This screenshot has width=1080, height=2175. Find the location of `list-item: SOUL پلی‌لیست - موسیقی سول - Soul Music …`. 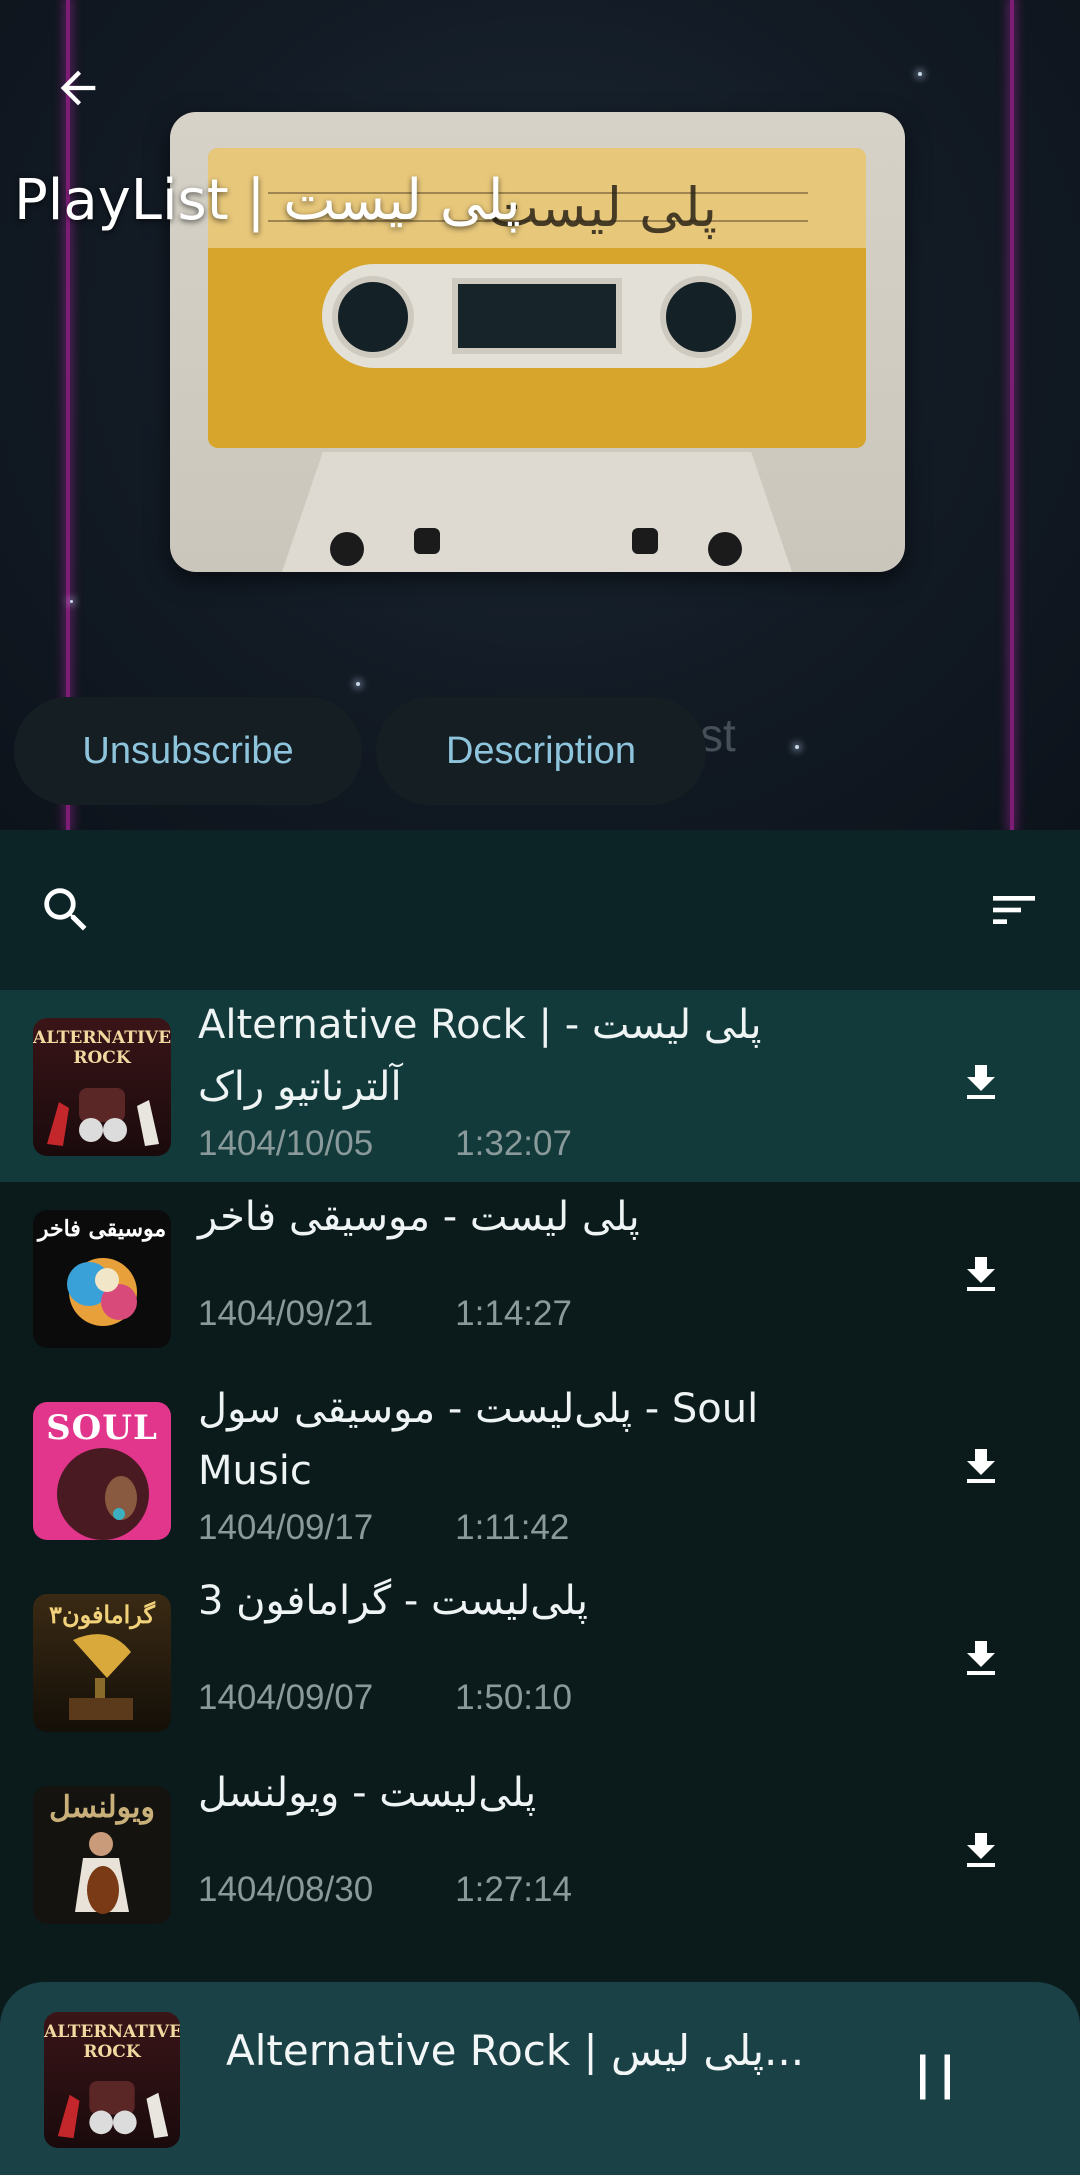

list-item: SOUL پلی‌لیست - موسیقی سول - Soul Music … is located at coordinates (540, 1470).